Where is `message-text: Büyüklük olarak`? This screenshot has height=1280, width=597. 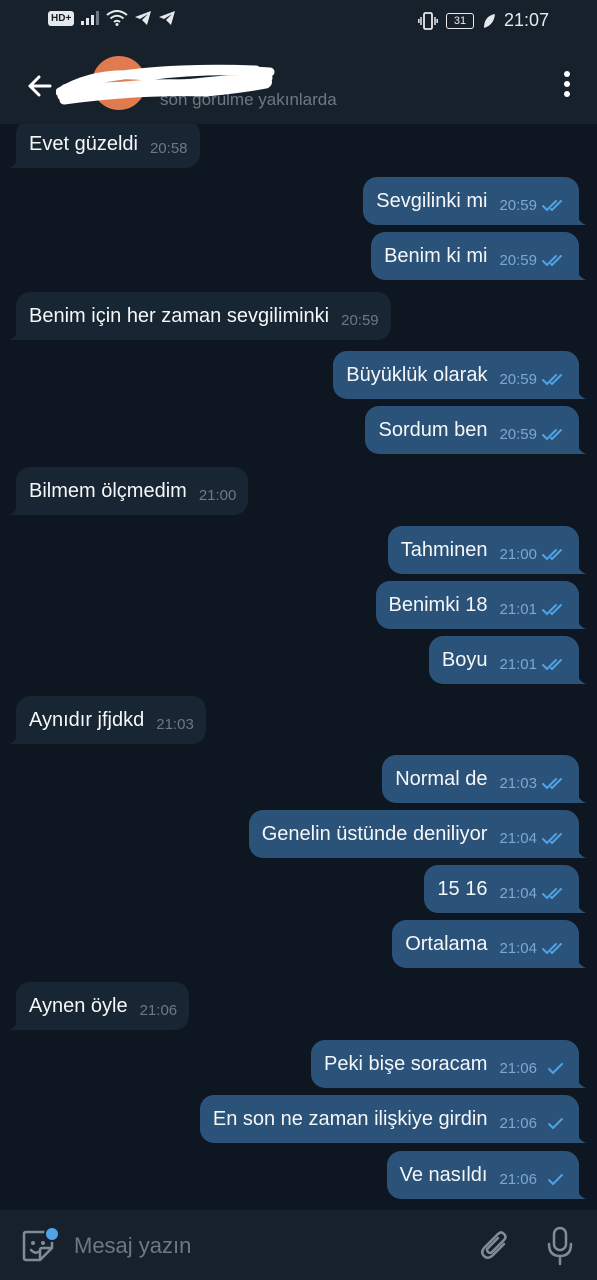
message-text: Büyüklük olarak is located at coordinates (417, 374).